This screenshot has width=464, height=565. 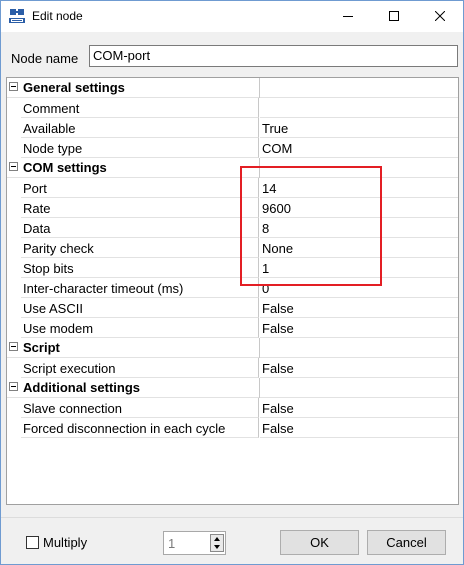 I want to click on spin-up-icon, so click(x=217, y=539).